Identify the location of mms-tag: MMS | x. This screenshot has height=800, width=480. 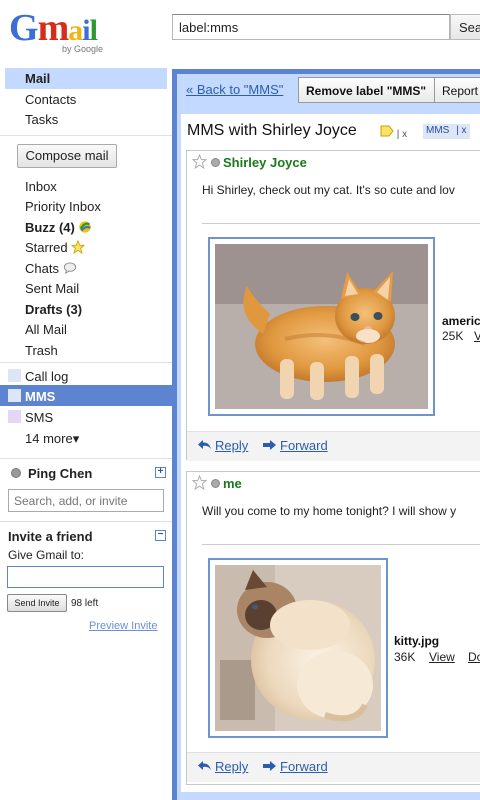
(446, 131).